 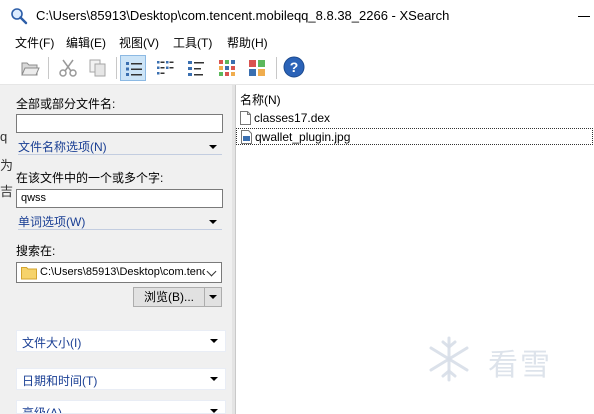 I want to click on view-small-icons-button, so click(x=196, y=68).